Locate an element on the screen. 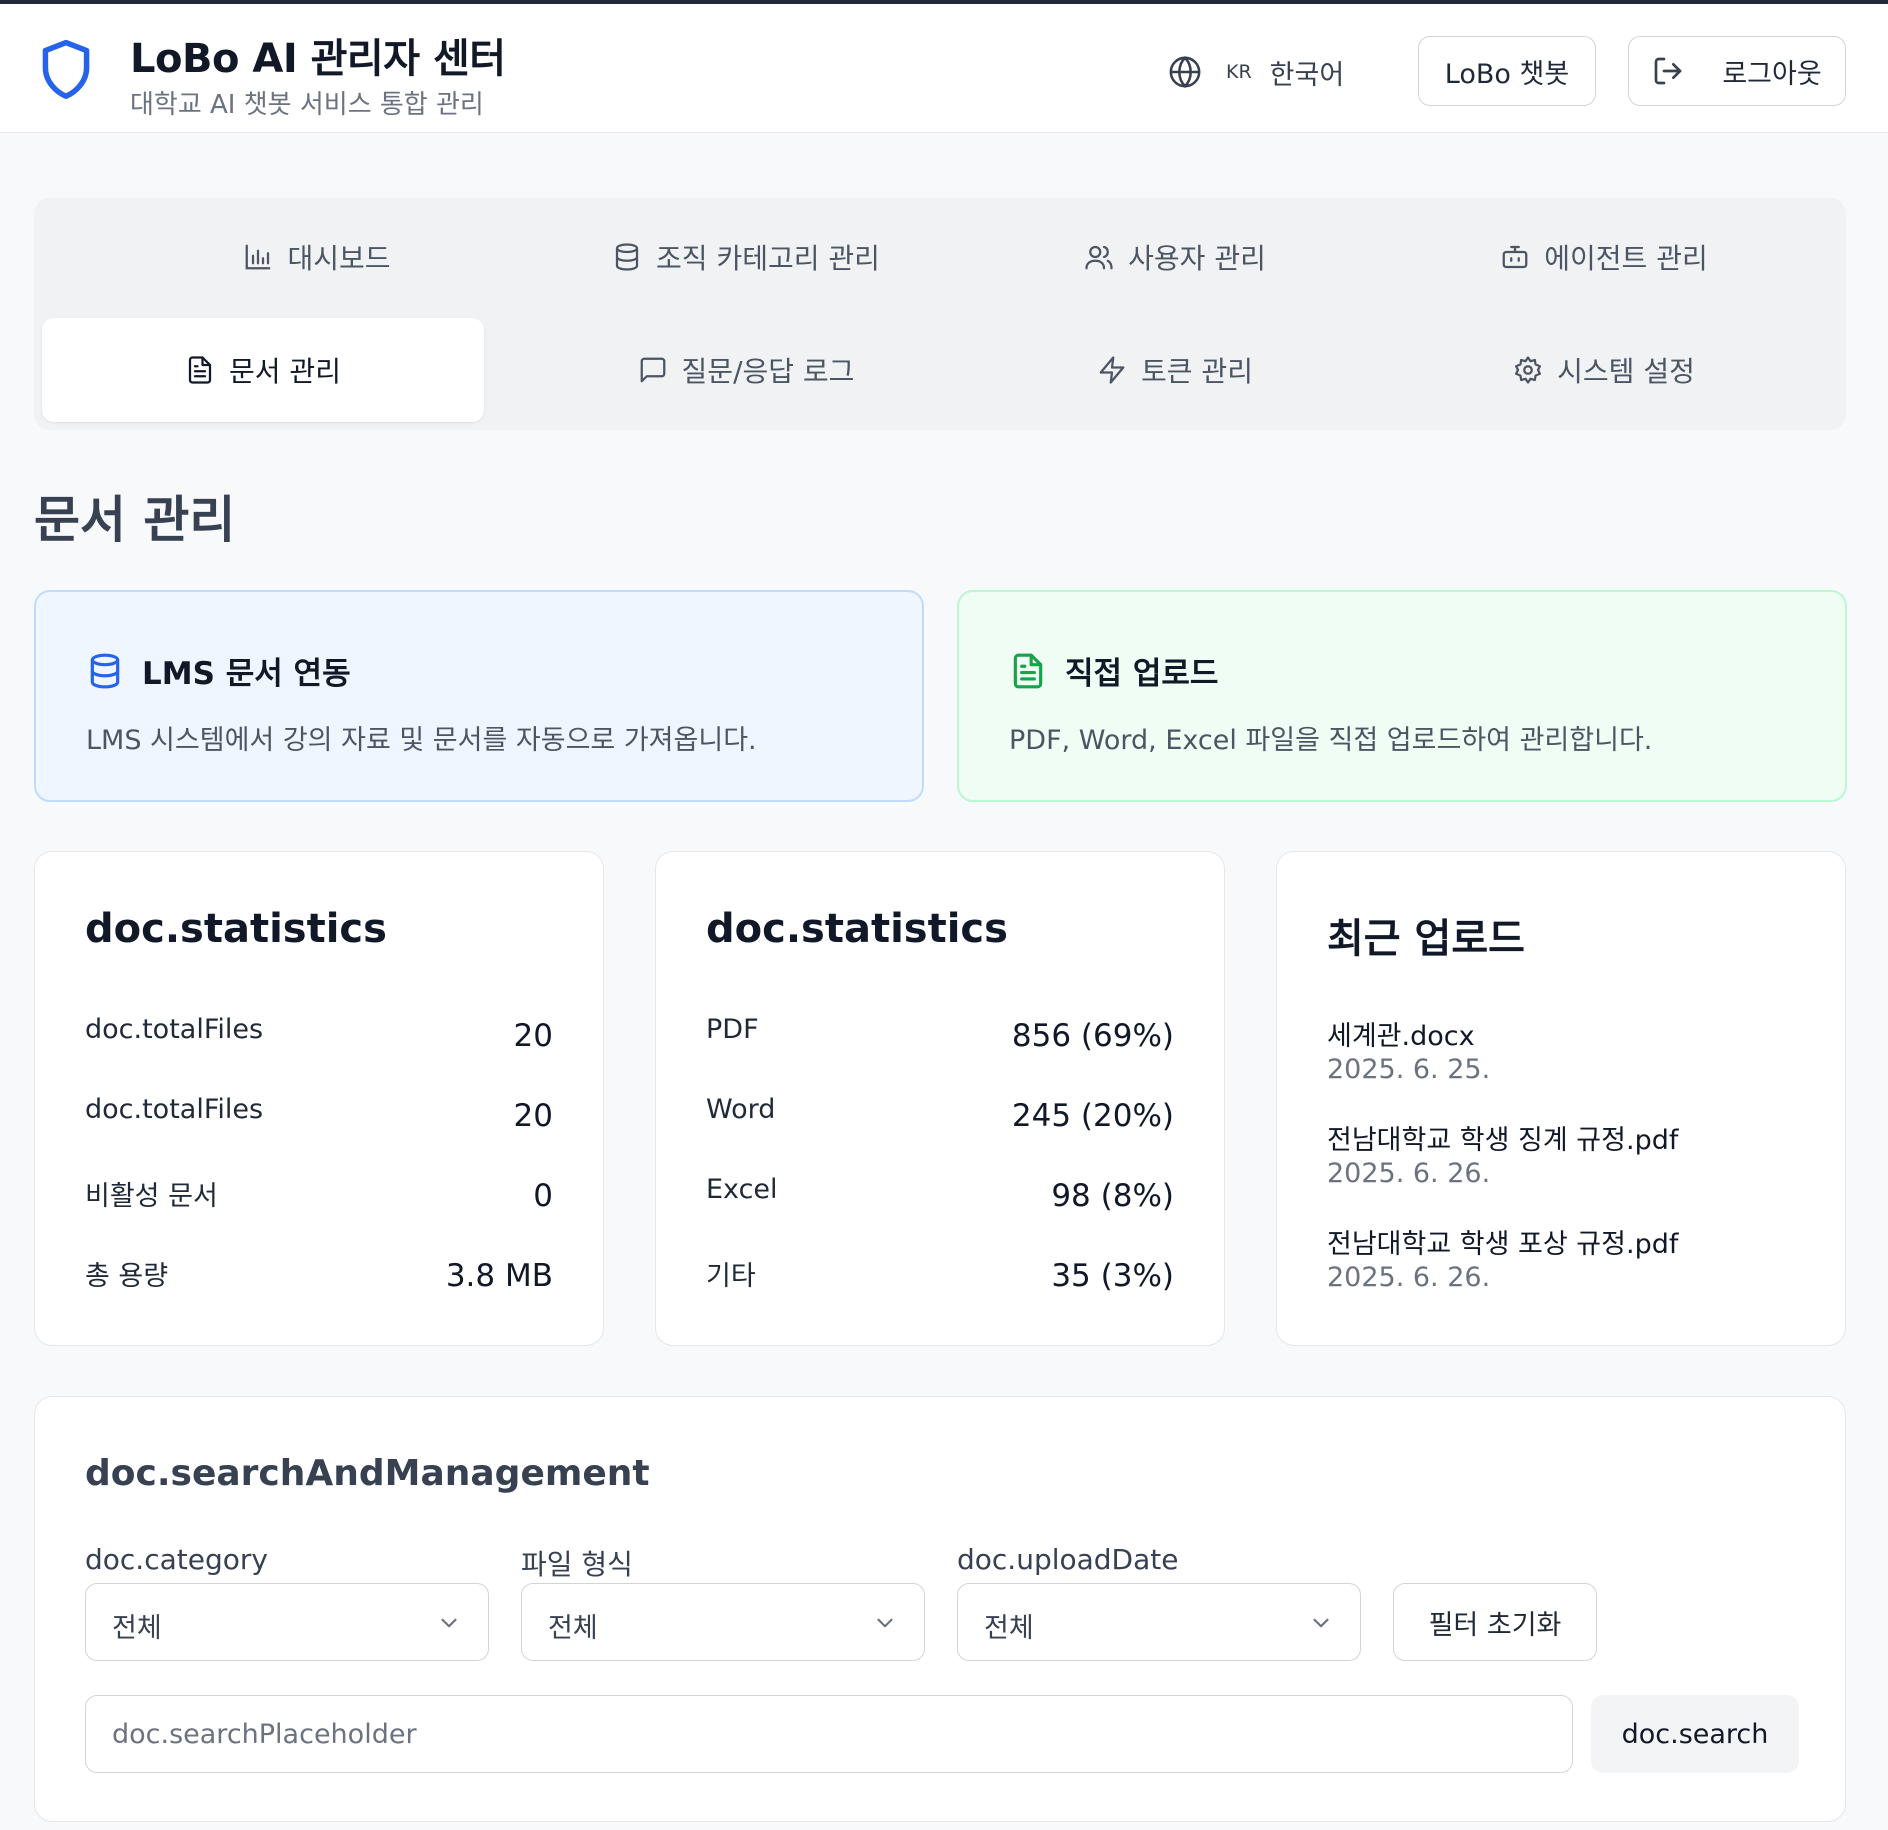 This screenshot has height=1830, width=1888. tab-agents: 에이전트 관리 is located at coordinates (1604, 257).